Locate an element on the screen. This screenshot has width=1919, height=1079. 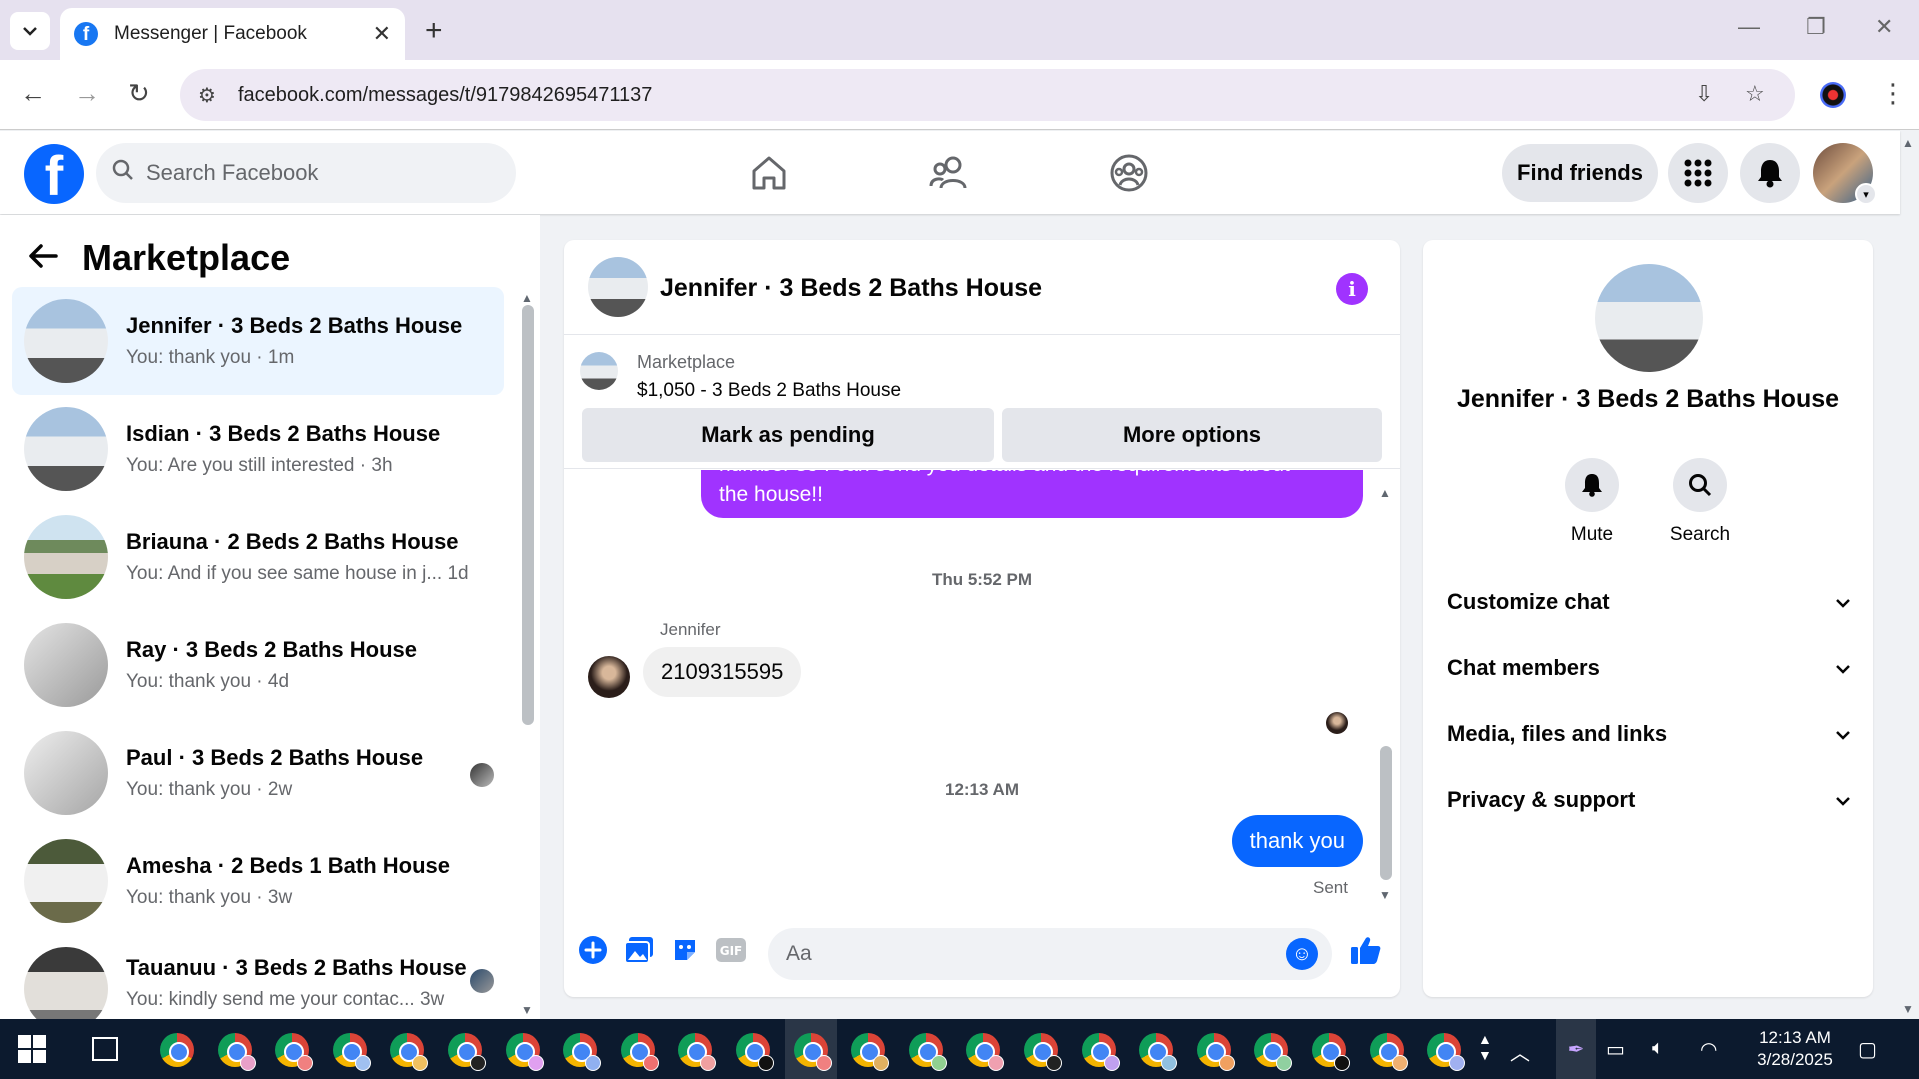
chat-scroll-down-icon: ▼ is located at coordinates (1385, 895).